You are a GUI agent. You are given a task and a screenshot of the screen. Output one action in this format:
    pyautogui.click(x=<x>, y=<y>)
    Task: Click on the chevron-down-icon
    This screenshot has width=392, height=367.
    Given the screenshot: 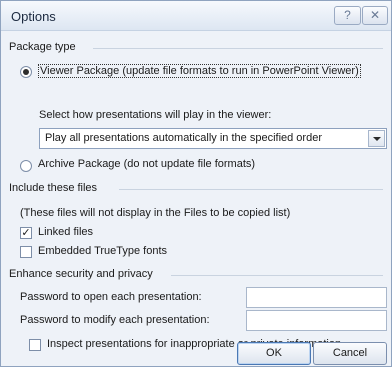 What is the action you would take?
    pyautogui.click(x=376, y=138)
    